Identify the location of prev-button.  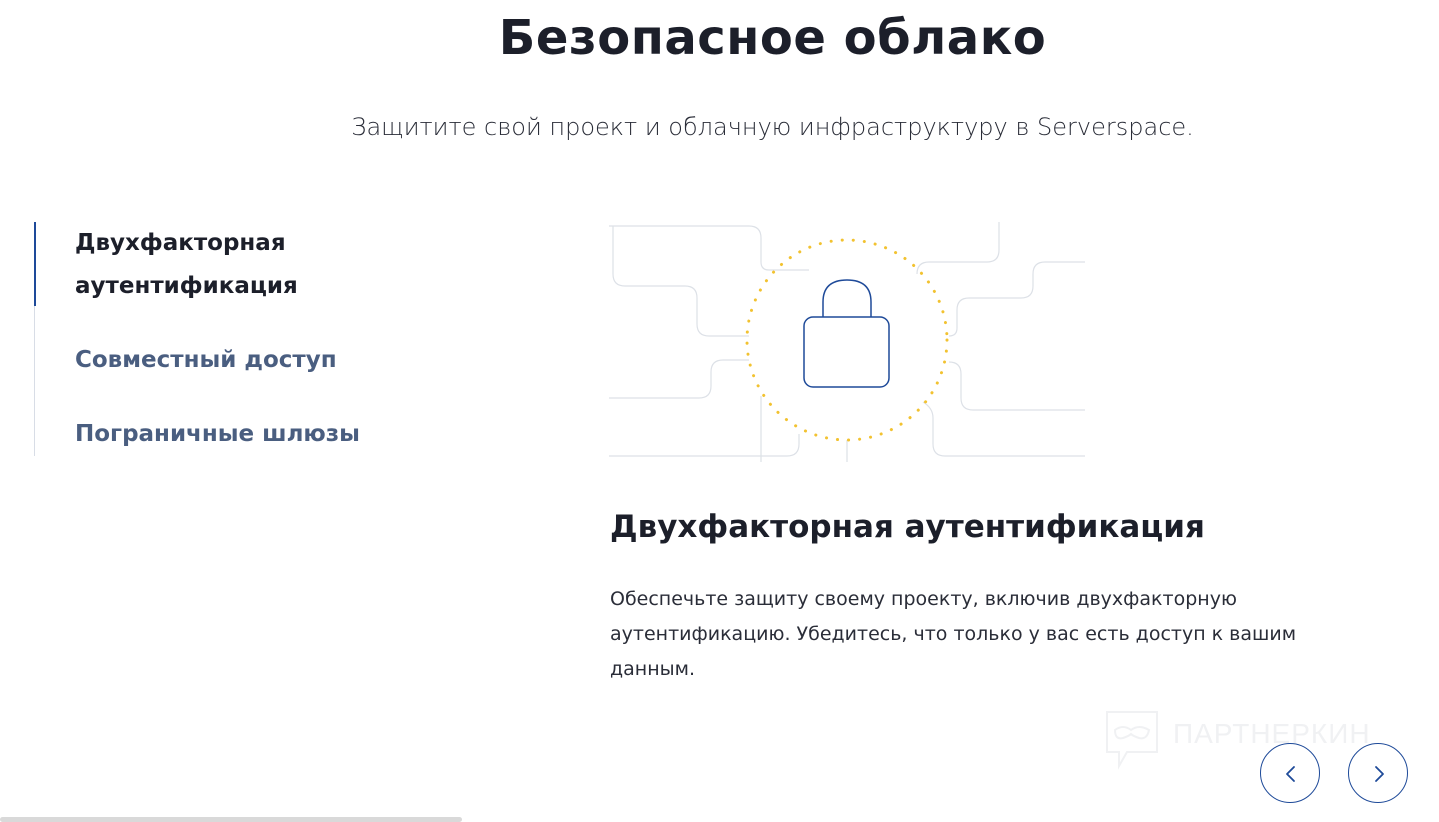
(1290, 773).